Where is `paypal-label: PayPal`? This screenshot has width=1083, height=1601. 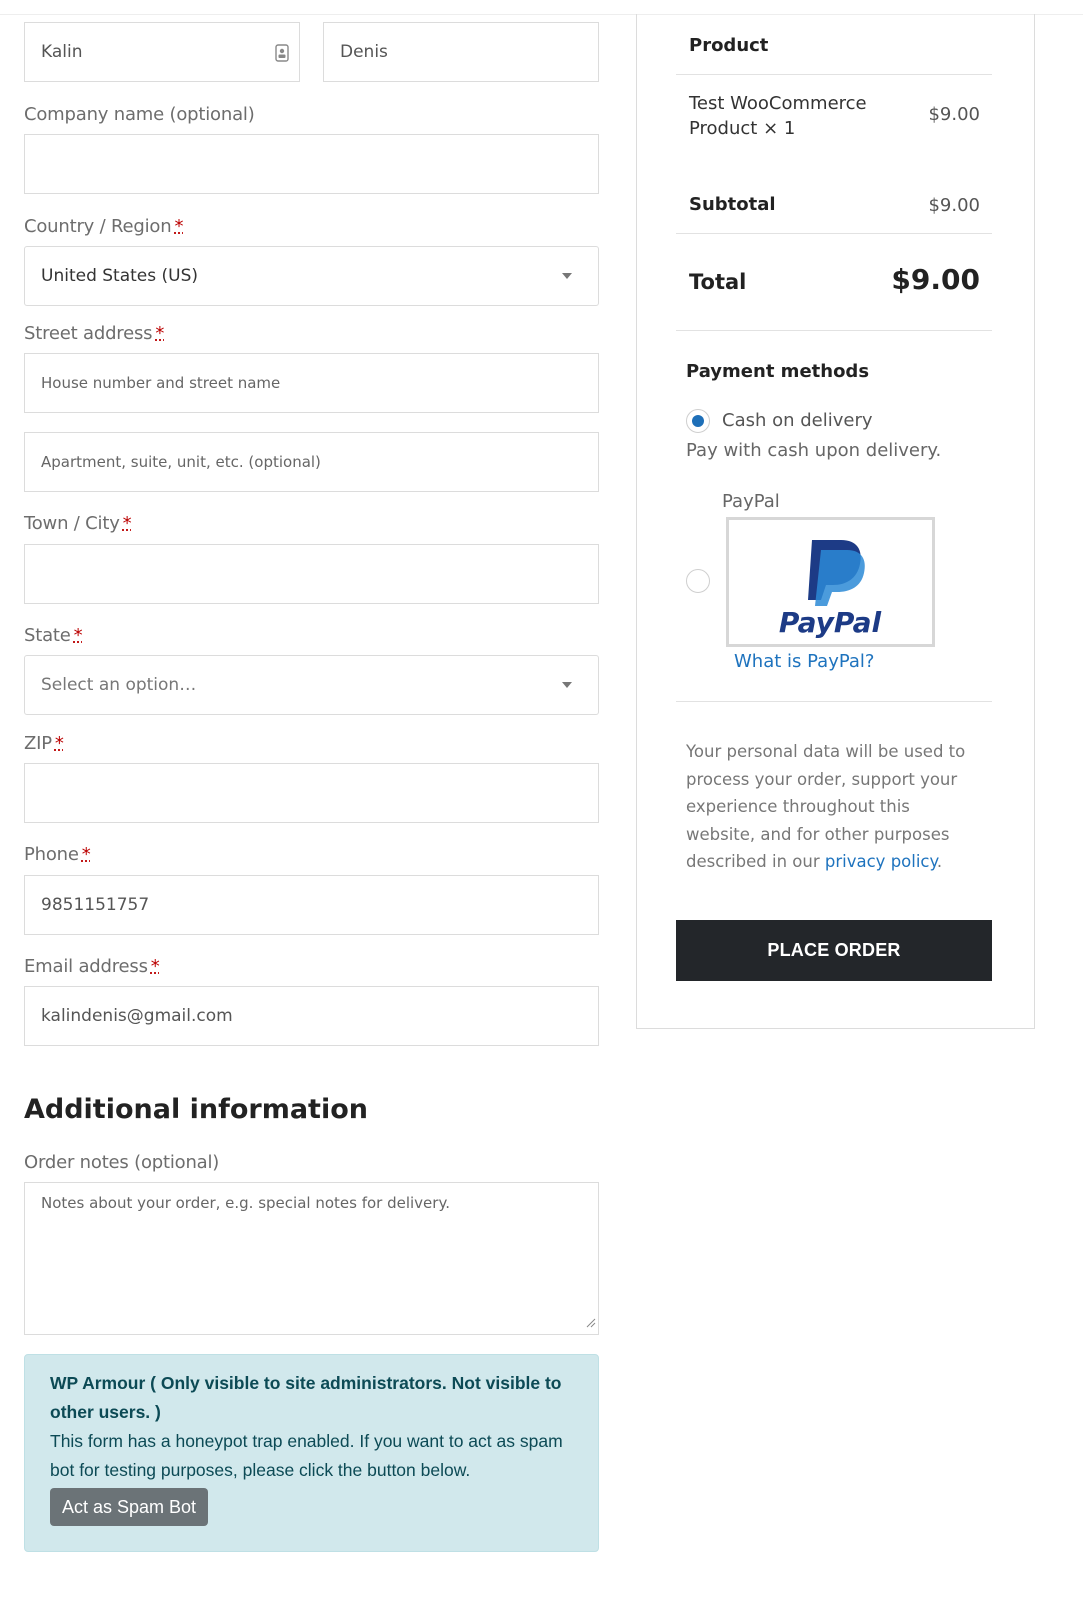
paypal-label: PayPal is located at coordinates (751, 501).